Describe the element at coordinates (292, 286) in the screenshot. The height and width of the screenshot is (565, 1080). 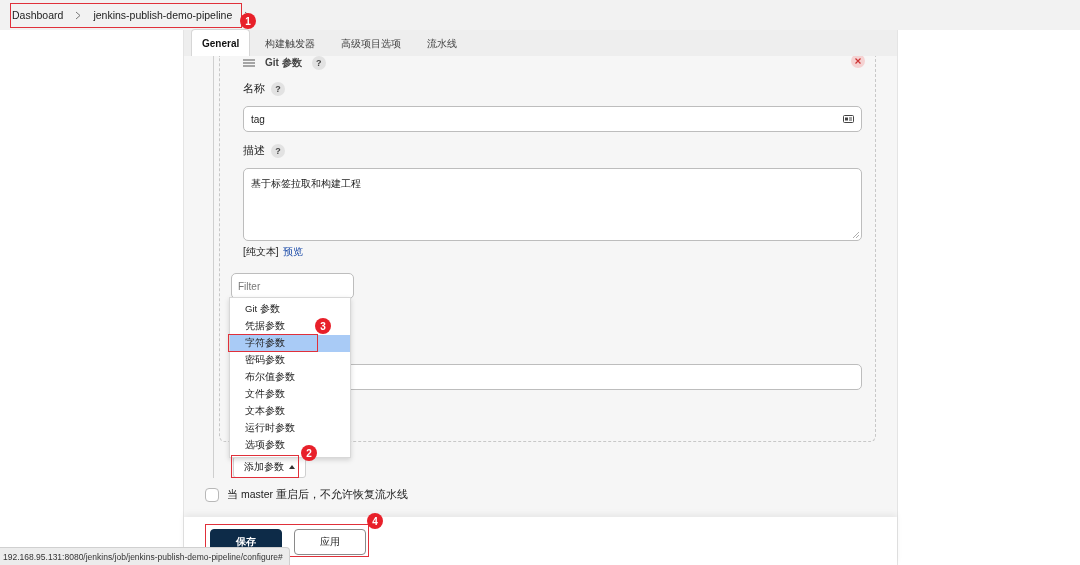
I see `filter-field: Filter` at that location.